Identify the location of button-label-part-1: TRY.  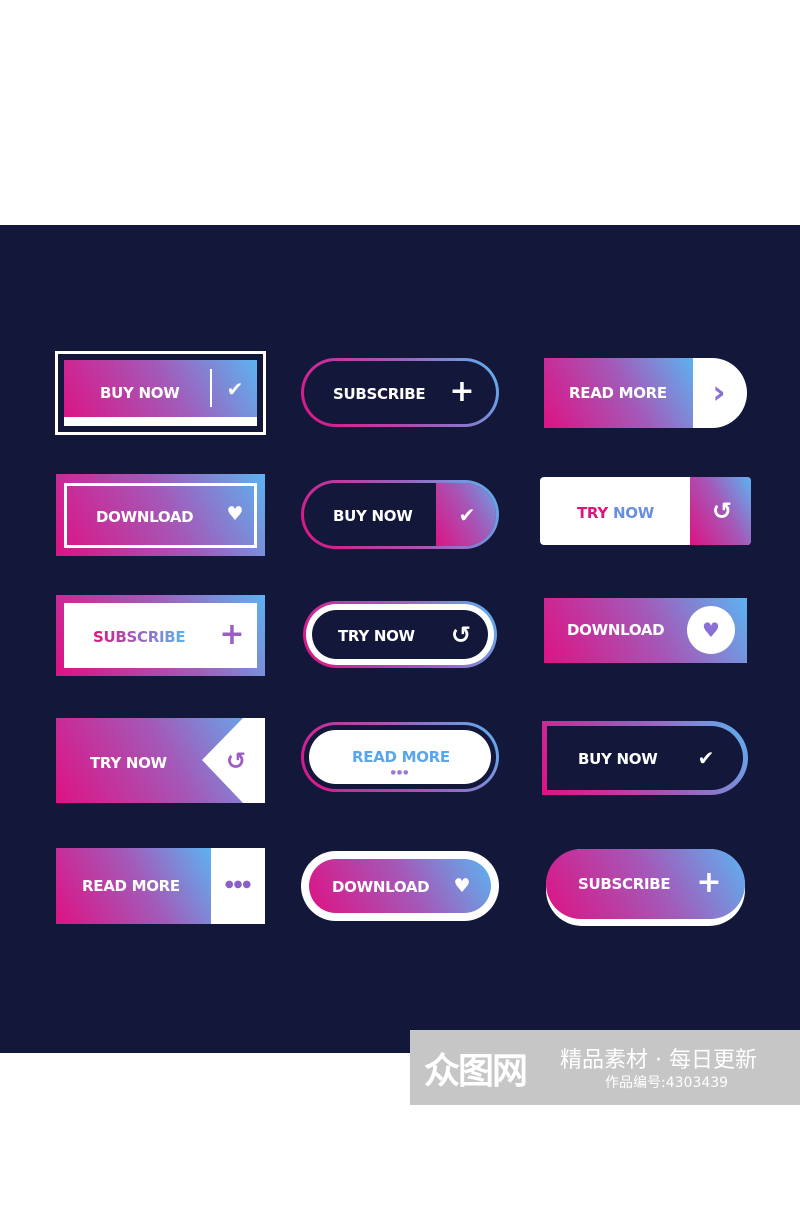
(592, 513).